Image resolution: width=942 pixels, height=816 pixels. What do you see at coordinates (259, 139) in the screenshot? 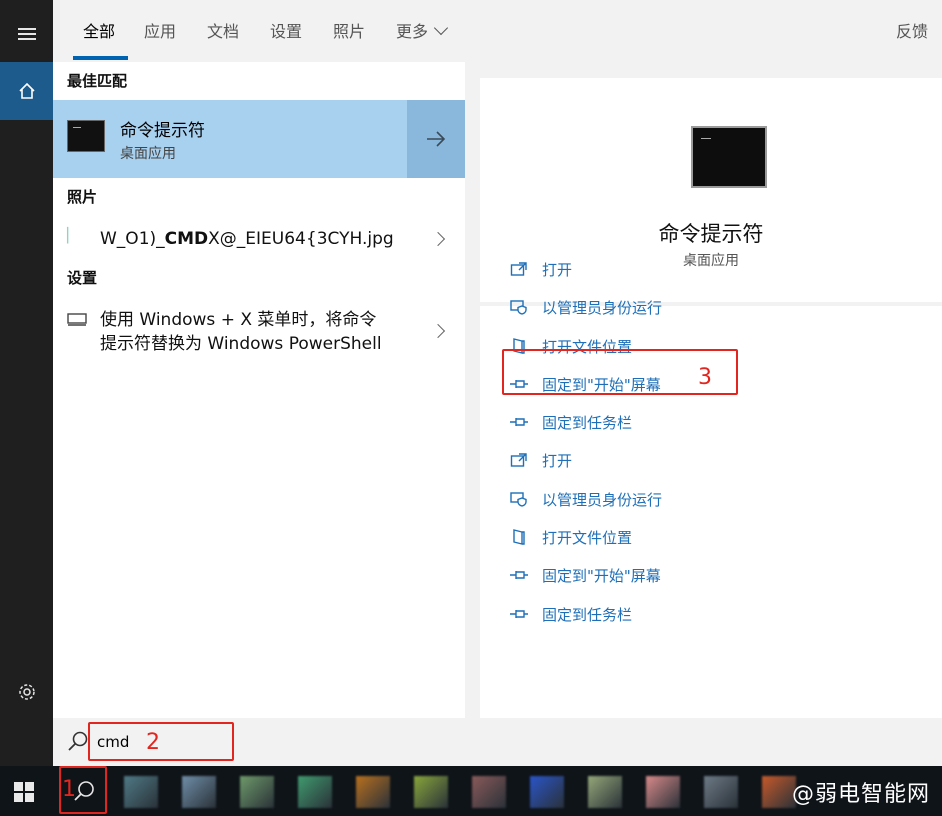
I see `best-match-item: 命令提示符 桌面应用` at bounding box center [259, 139].